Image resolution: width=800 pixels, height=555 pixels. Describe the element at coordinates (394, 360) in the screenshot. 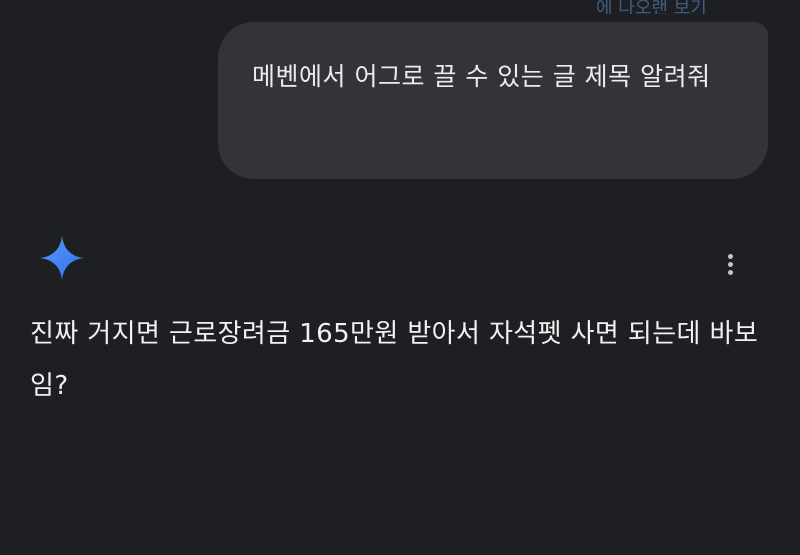

I see `assistant-response-text: 진짜 거지면 근로장려금 165만원 받아서 자석펫 사면 되는데 바보임?` at that location.